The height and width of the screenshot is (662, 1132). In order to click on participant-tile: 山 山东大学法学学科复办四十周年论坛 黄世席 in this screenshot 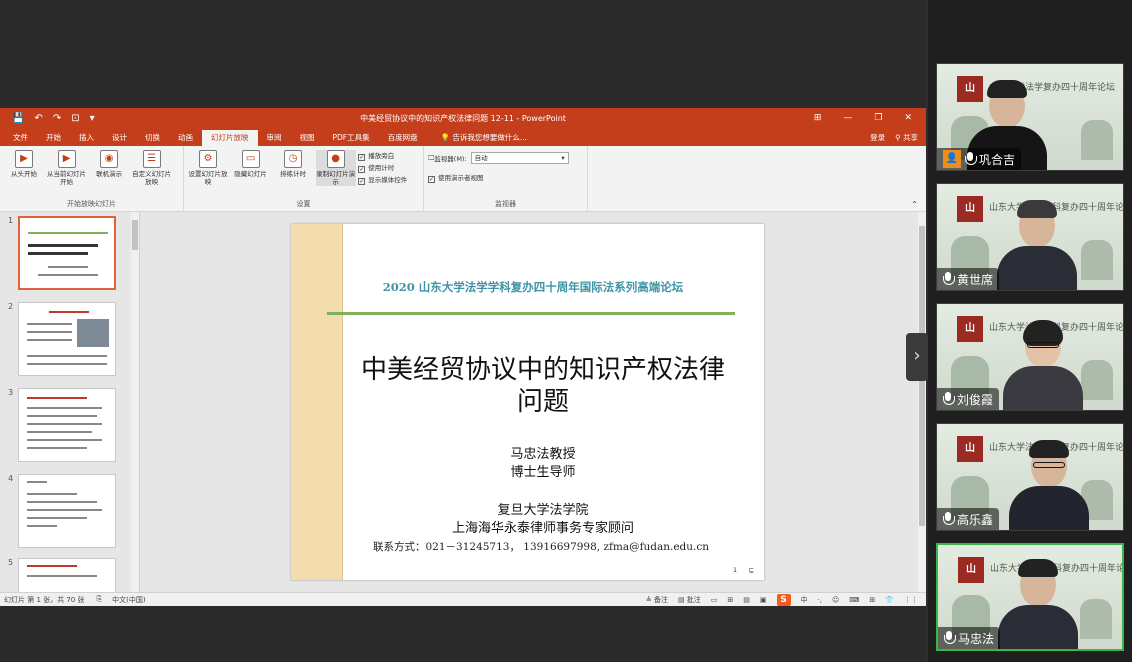, I will do `click(1030, 237)`.